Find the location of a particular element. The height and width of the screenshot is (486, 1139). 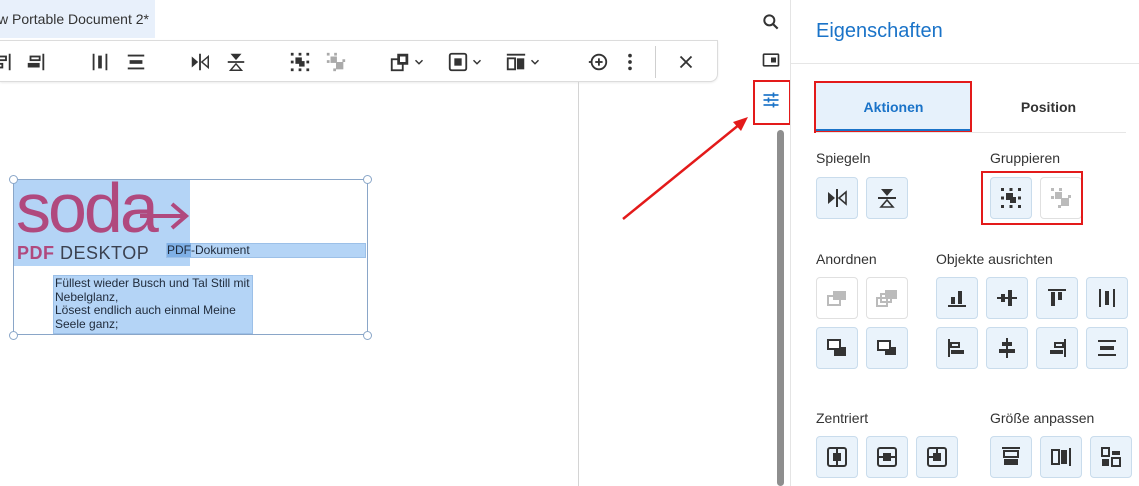

page-edge is located at coordinates (578, 284).